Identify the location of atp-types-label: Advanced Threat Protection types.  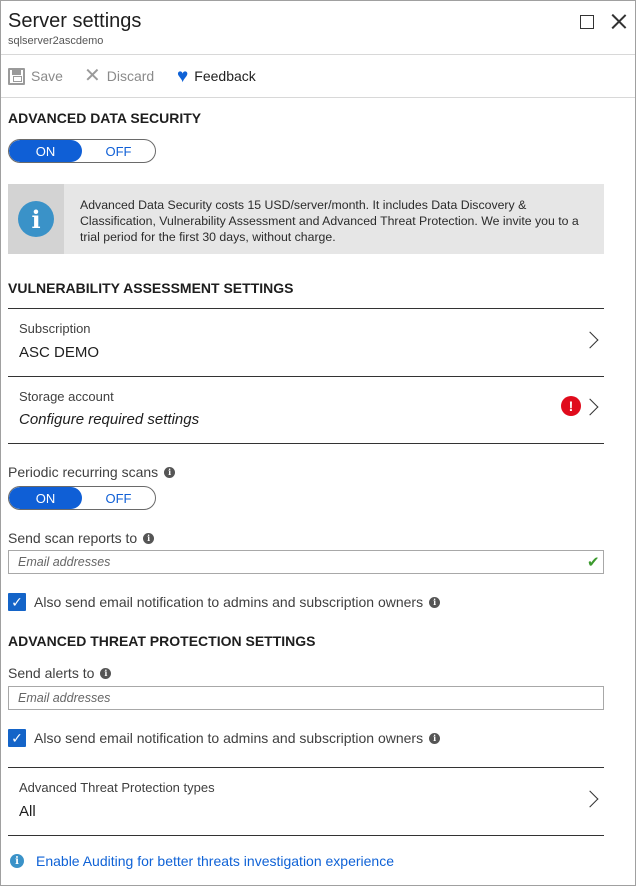
(117, 787).